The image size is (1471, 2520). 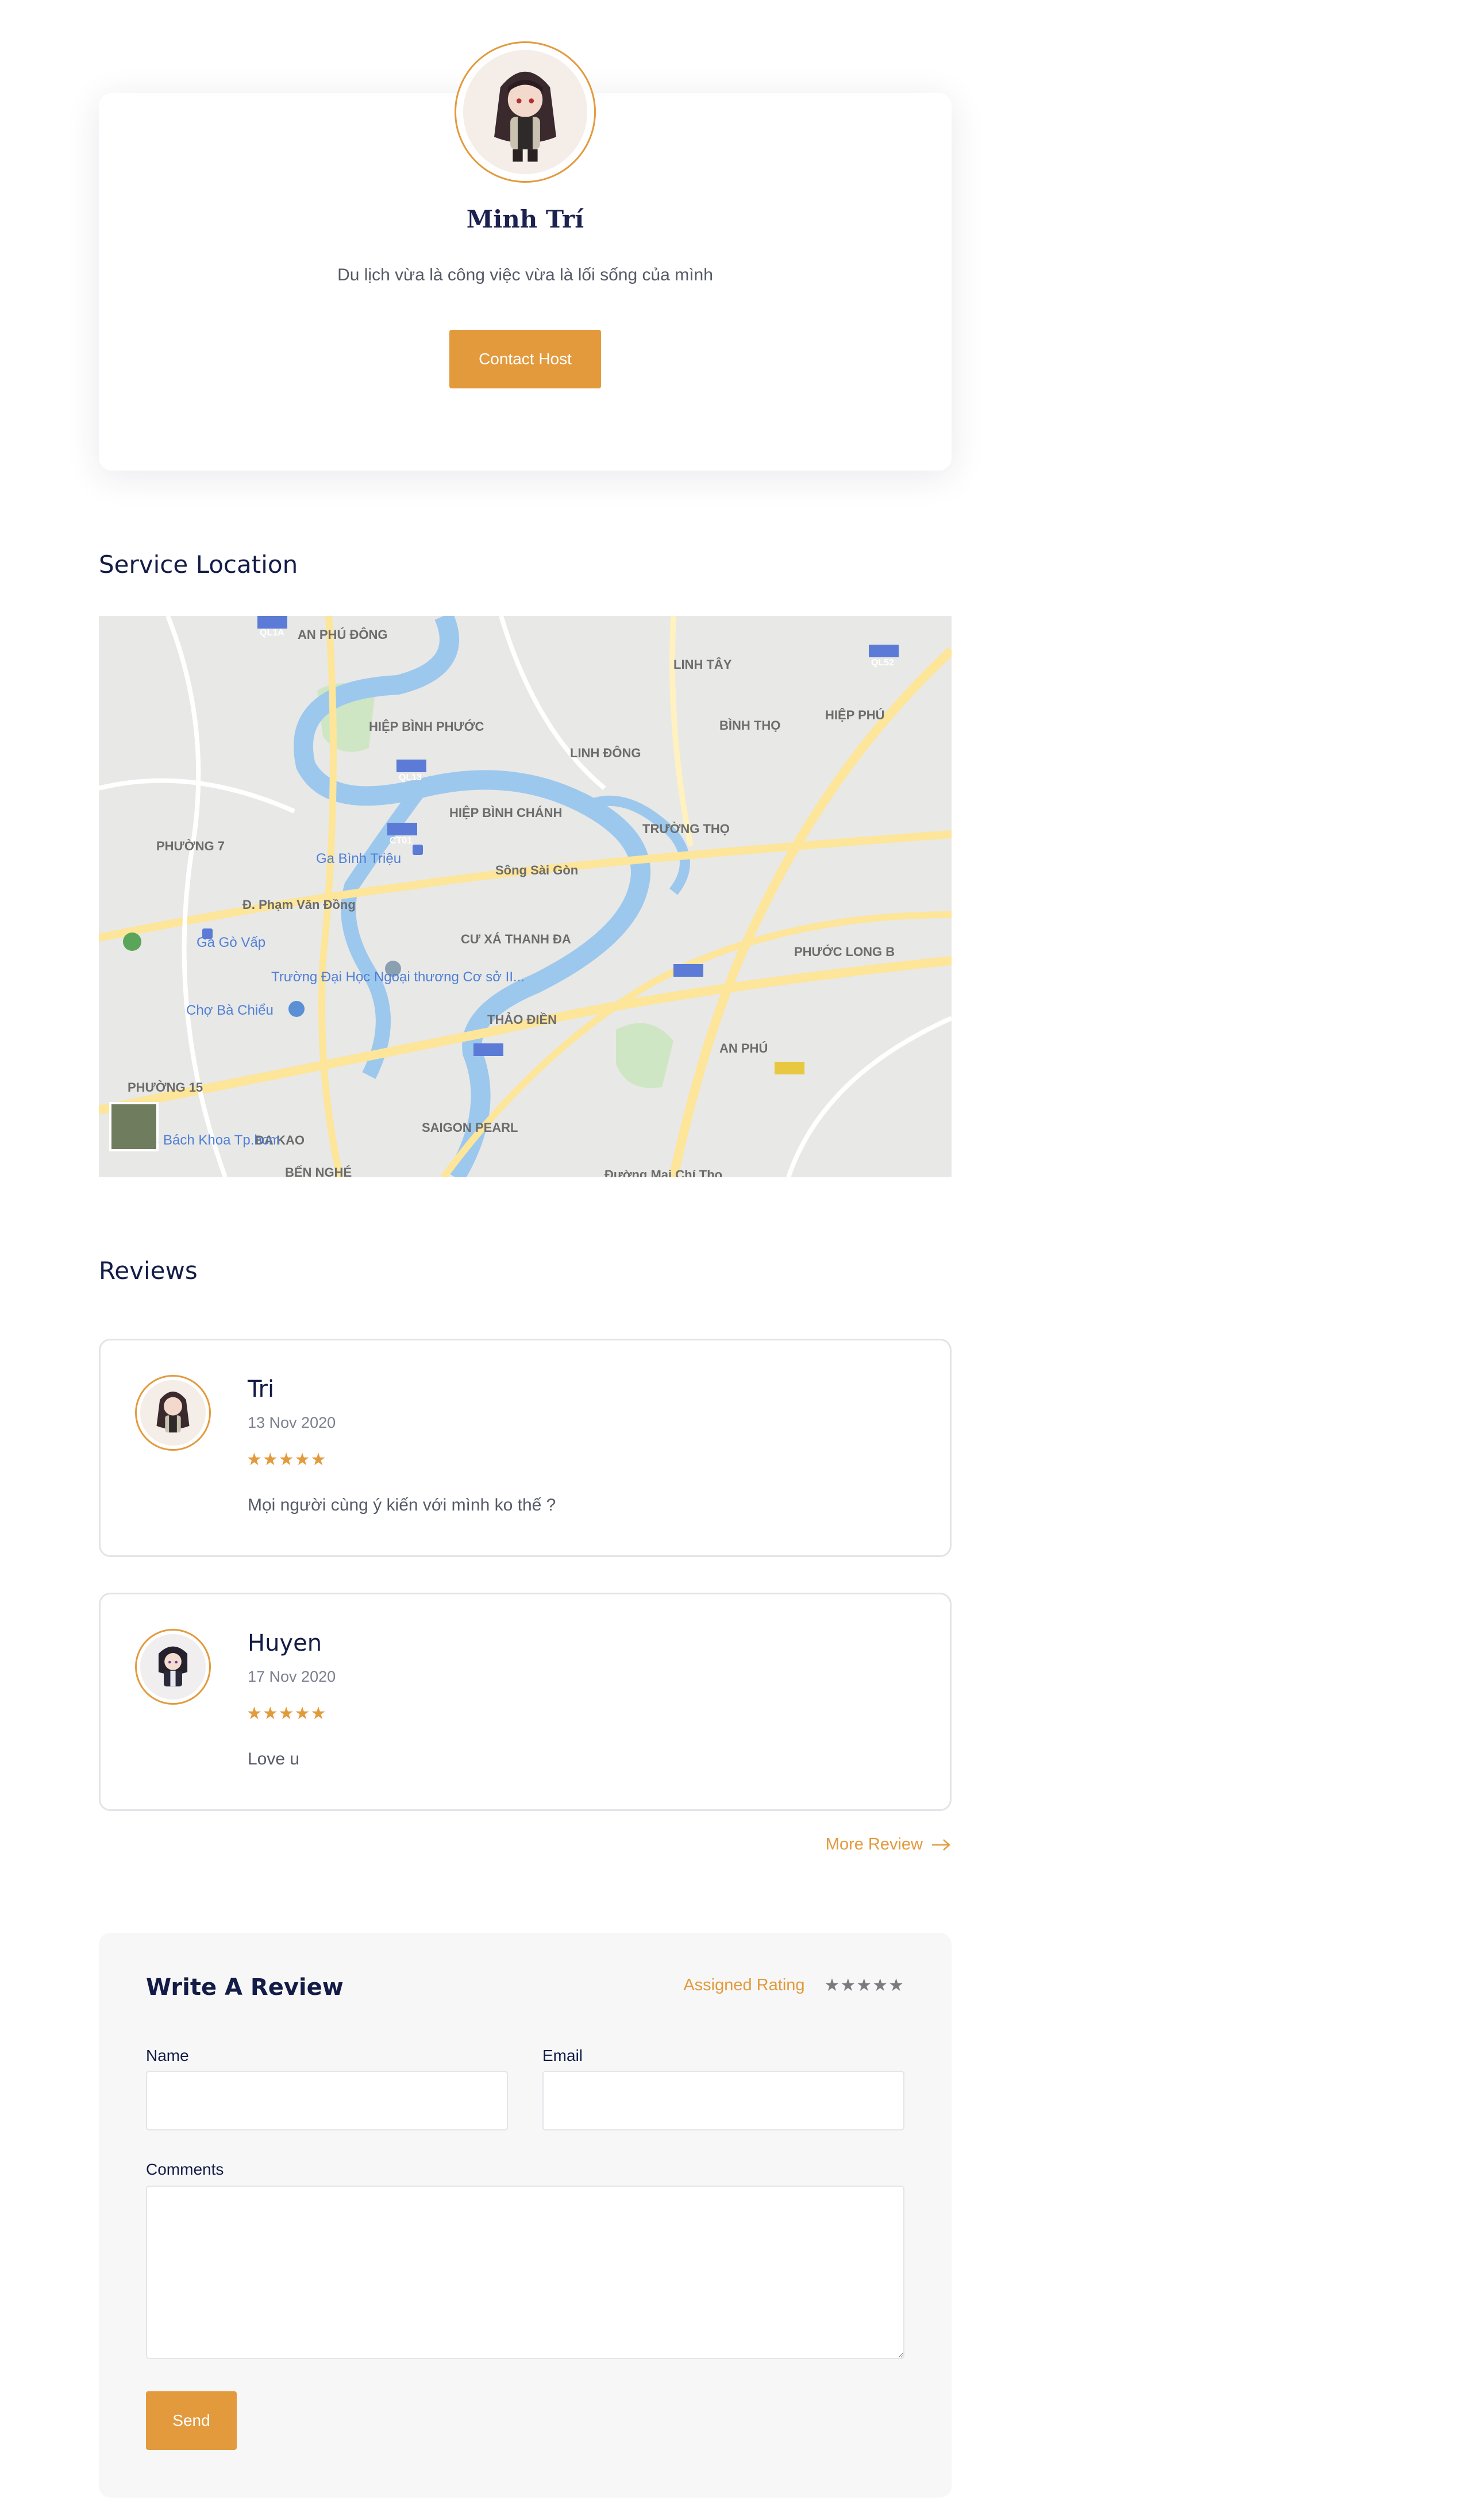 What do you see at coordinates (874, 1845) in the screenshot?
I see `more-review-label: More Review` at bounding box center [874, 1845].